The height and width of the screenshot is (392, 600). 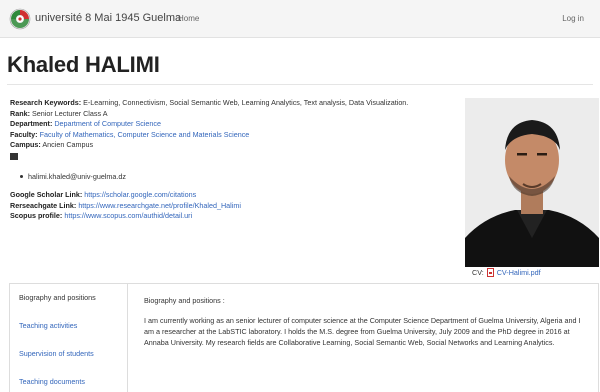 I want to click on tab-teaching-activities: Teaching activities, so click(x=68, y=326).